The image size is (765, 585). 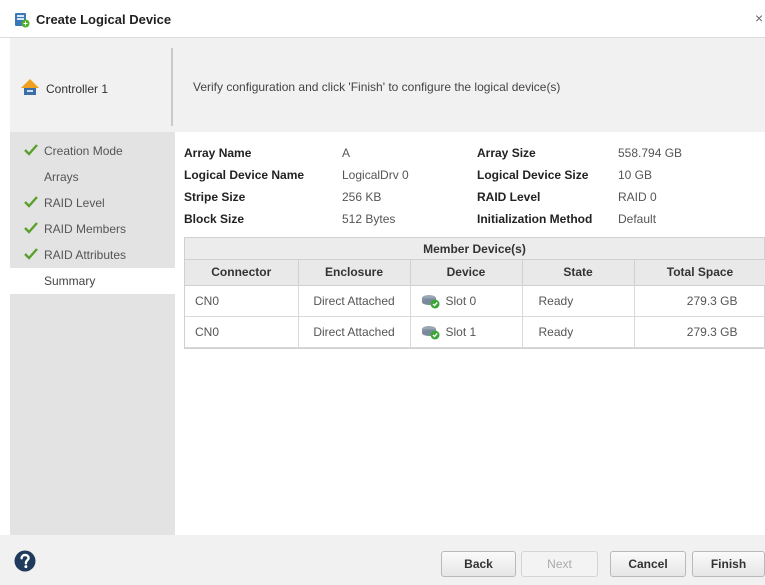 What do you see at coordinates (461, 331) in the screenshot?
I see `device-slot-label: Slot 1` at bounding box center [461, 331].